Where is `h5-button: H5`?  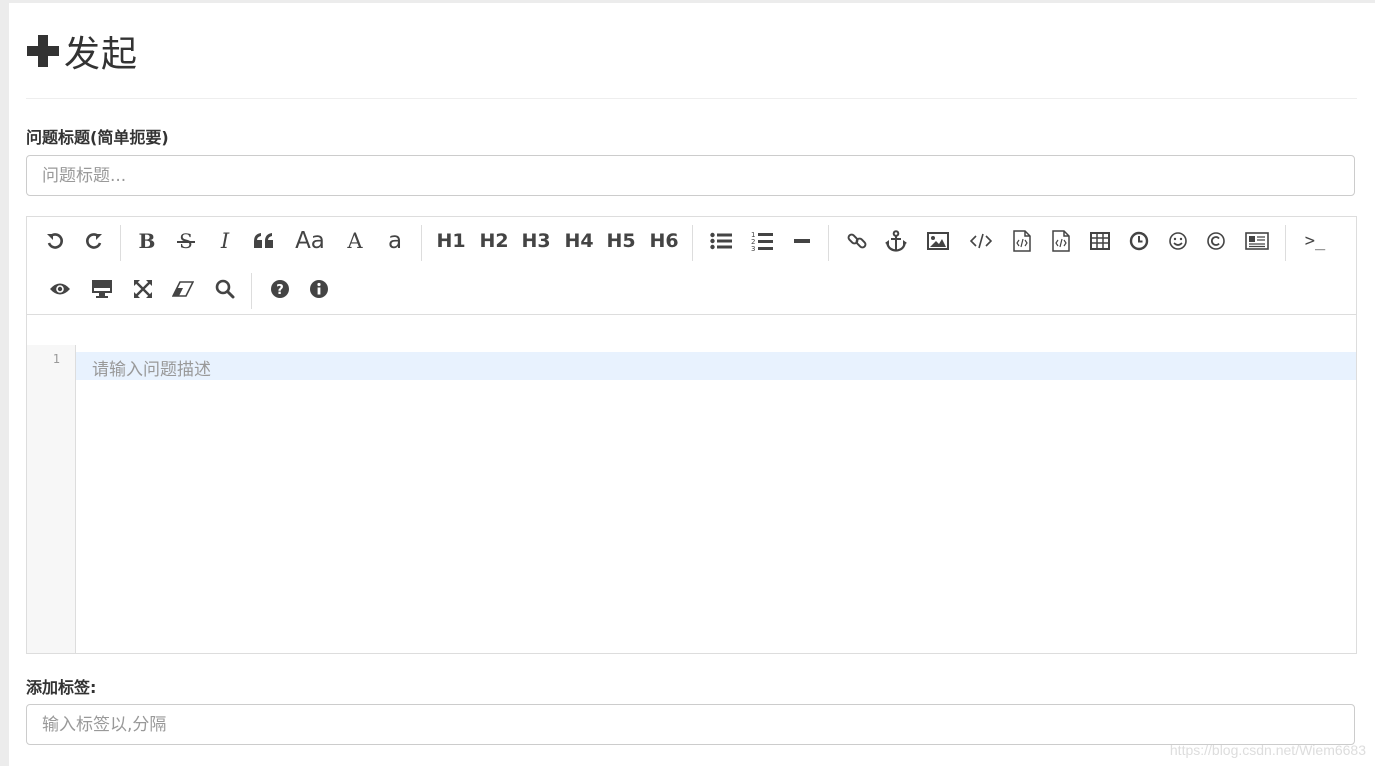 h5-button: H5 is located at coordinates (621, 241).